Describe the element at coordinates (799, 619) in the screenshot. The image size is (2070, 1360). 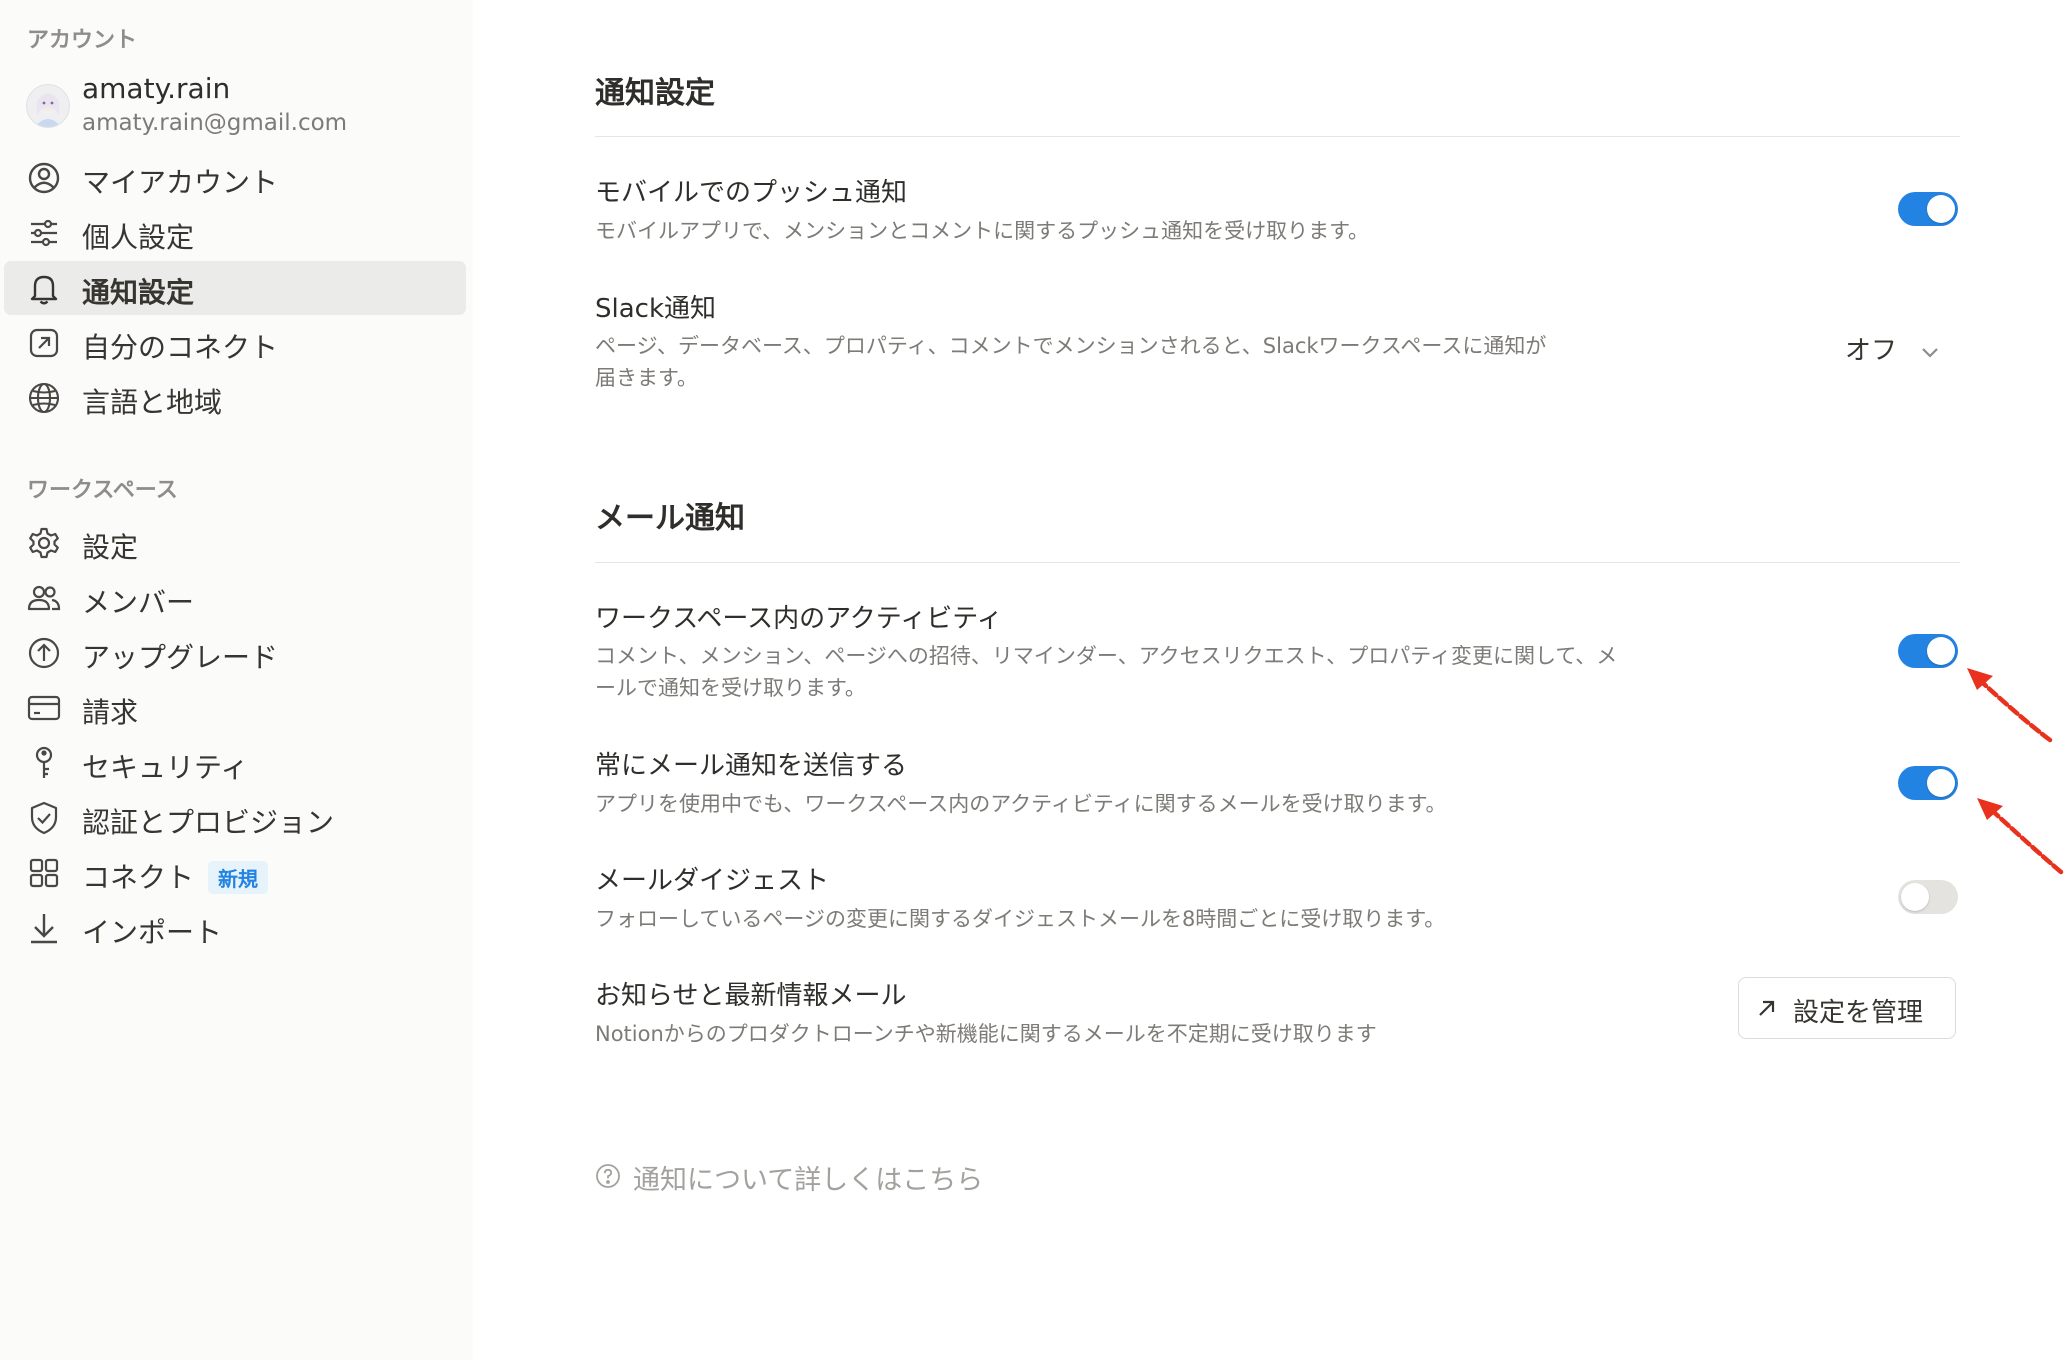
I see `workspace-activity-title: ワークスペース内のアクティビティ` at that location.